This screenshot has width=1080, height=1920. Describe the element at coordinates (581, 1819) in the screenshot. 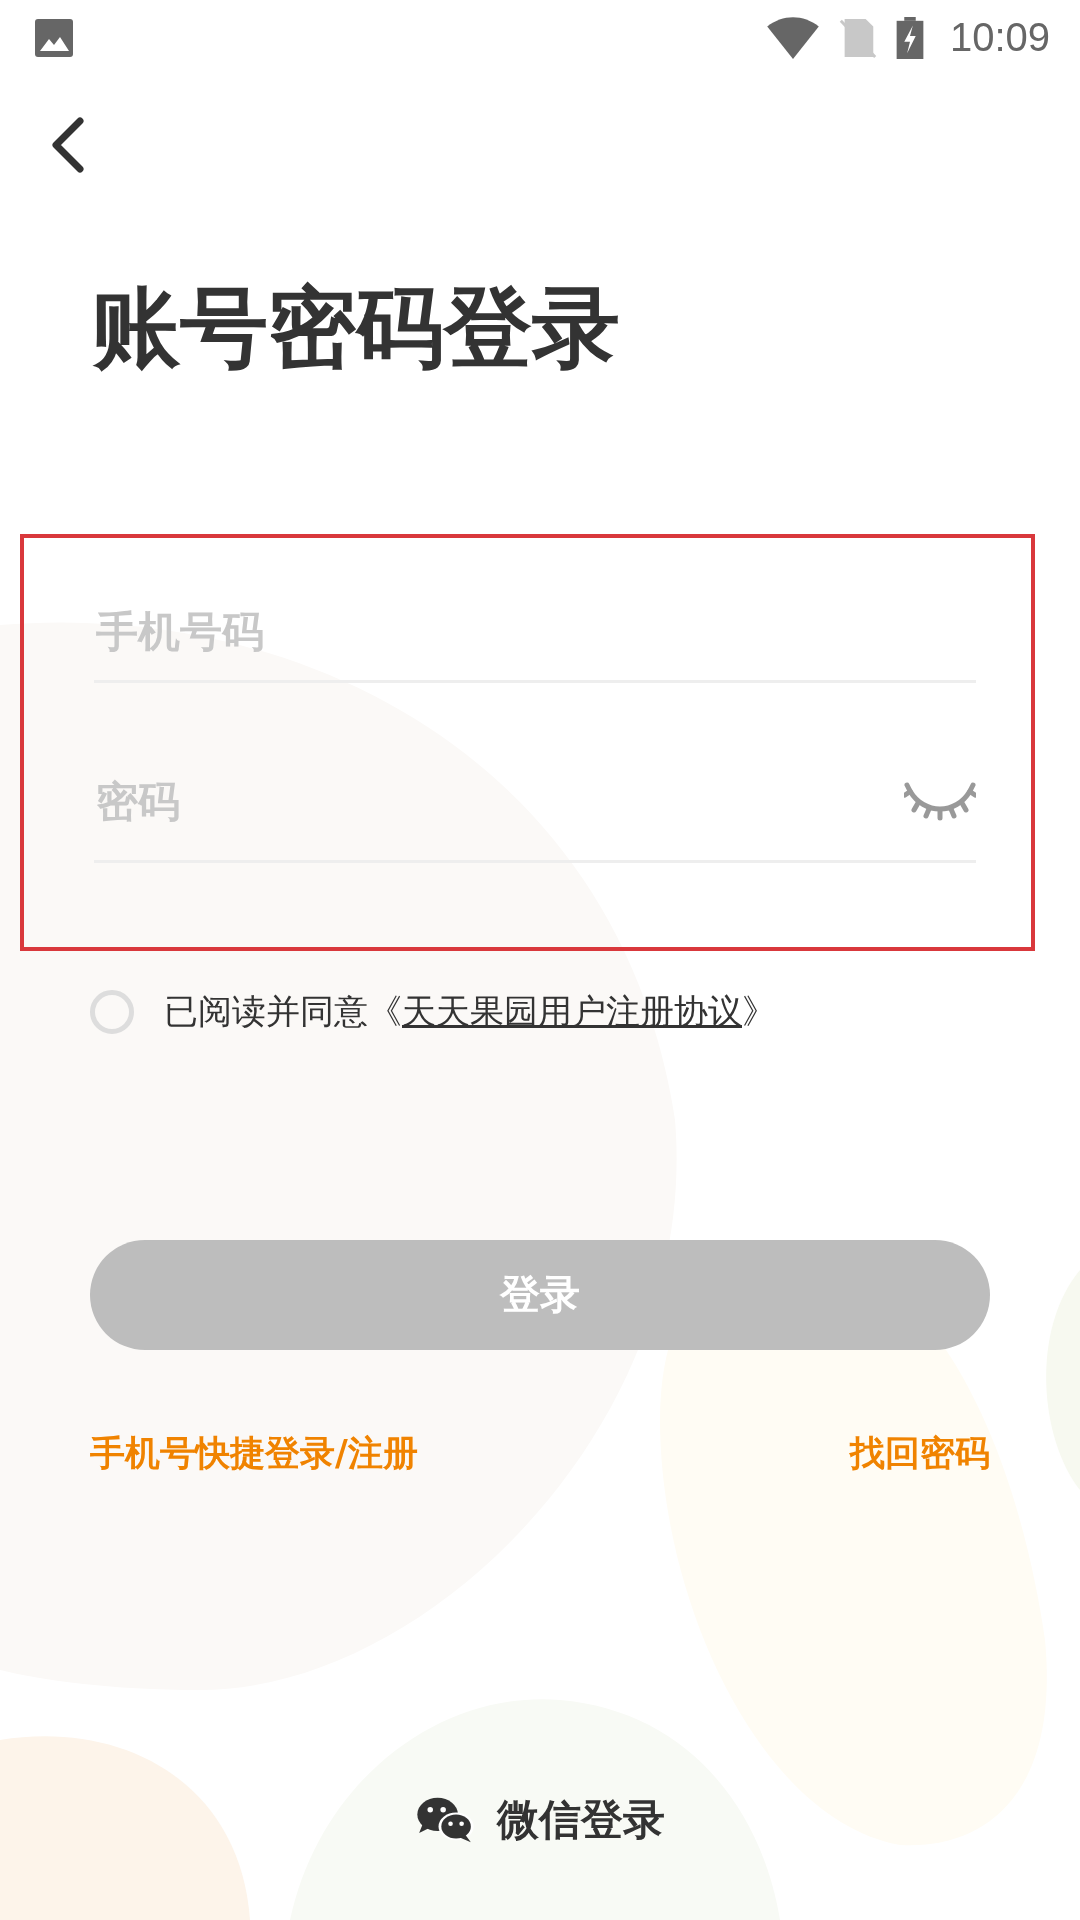

I see `wechat-login-label: 微信登录` at that location.